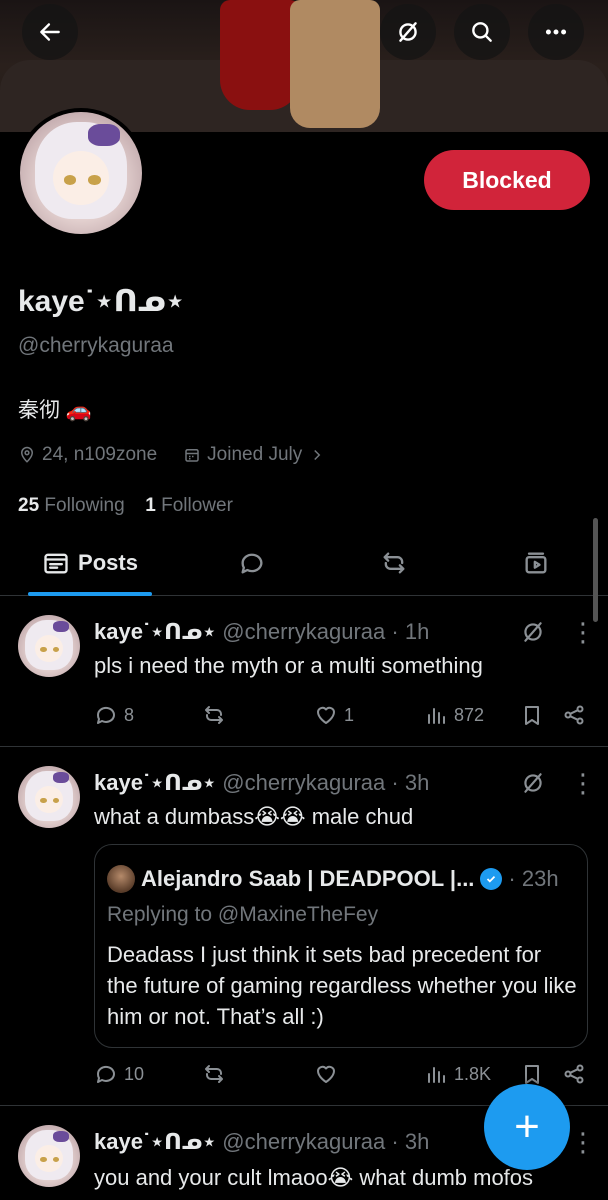 The width and height of the screenshot is (608, 1200). I want to click on more-button, so click(556, 32).